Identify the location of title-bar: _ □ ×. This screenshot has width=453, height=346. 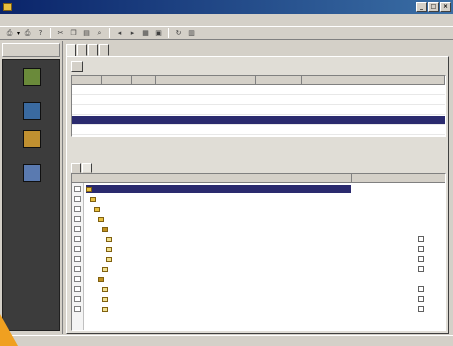
(226, 7).